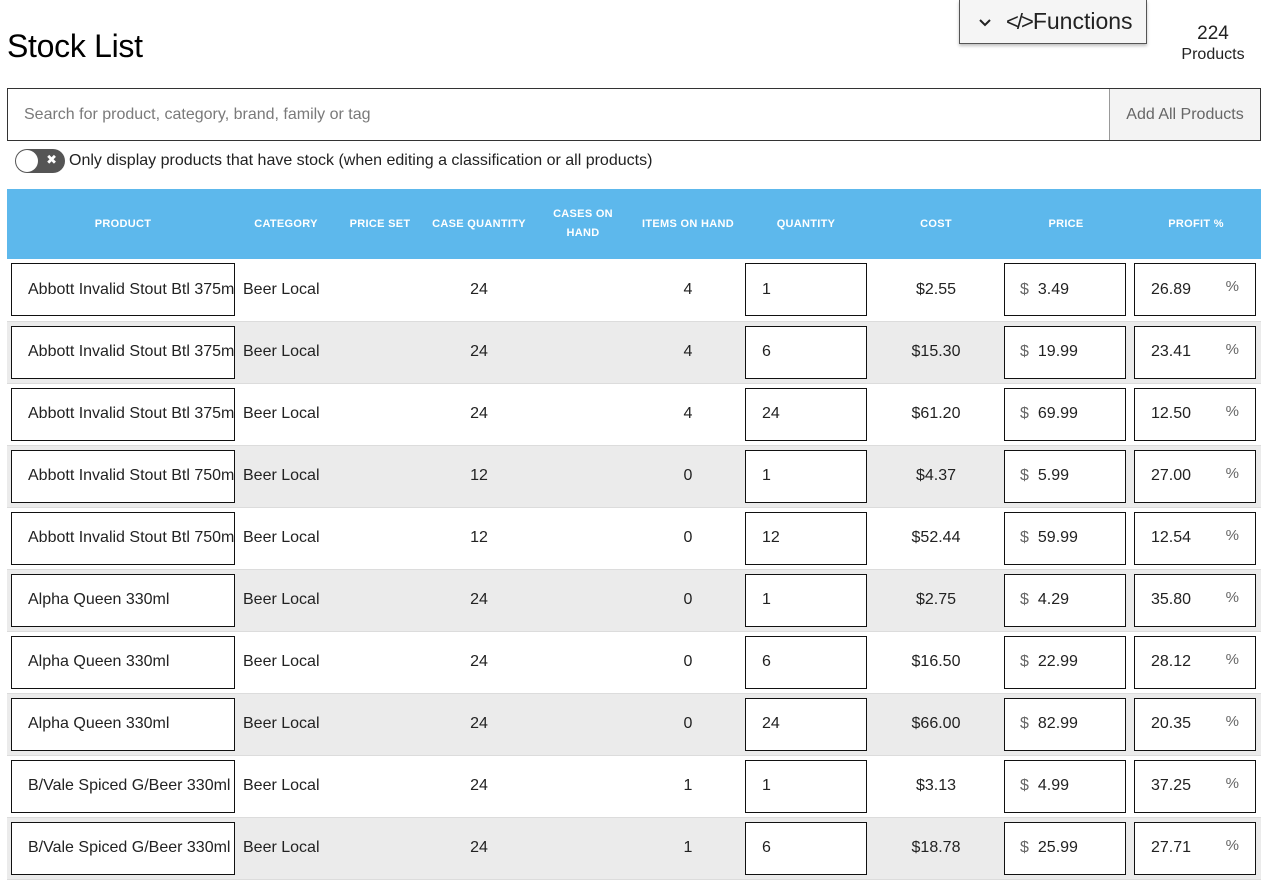 Image resolution: width=1263 pixels, height=880 pixels. What do you see at coordinates (1053, 785) in the screenshot?
I see `price-value: 4.99` at bounding box center [1053, 785].